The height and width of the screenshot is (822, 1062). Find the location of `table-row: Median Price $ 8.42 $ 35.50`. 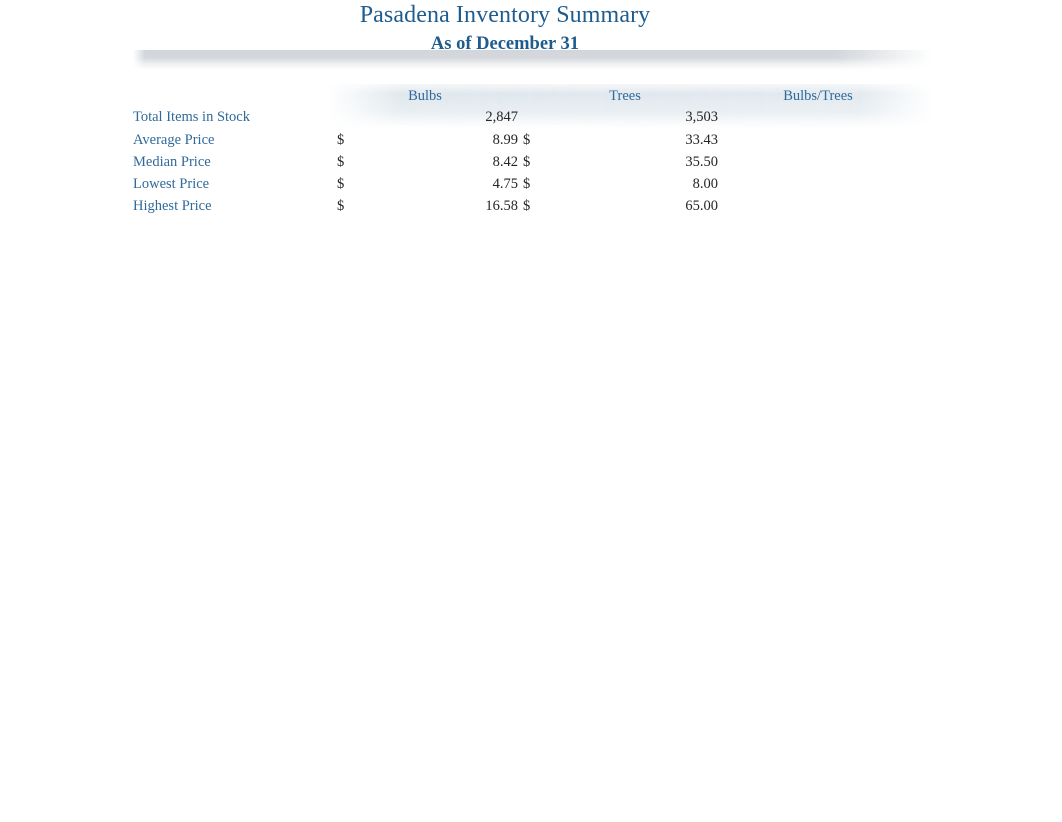

table-row: Median Price $ 8.42 $ 35.50 is located at coordinates (531, 162).